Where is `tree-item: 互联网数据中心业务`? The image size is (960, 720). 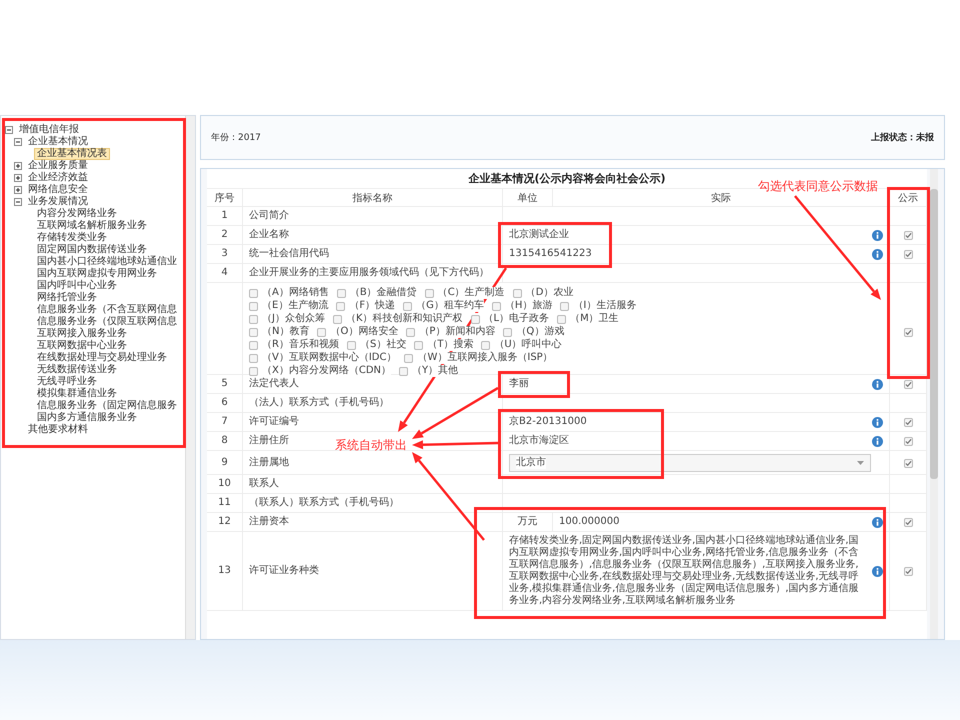
tree-item: 互联网数据中心业务 is located at coordinates (82, 346).